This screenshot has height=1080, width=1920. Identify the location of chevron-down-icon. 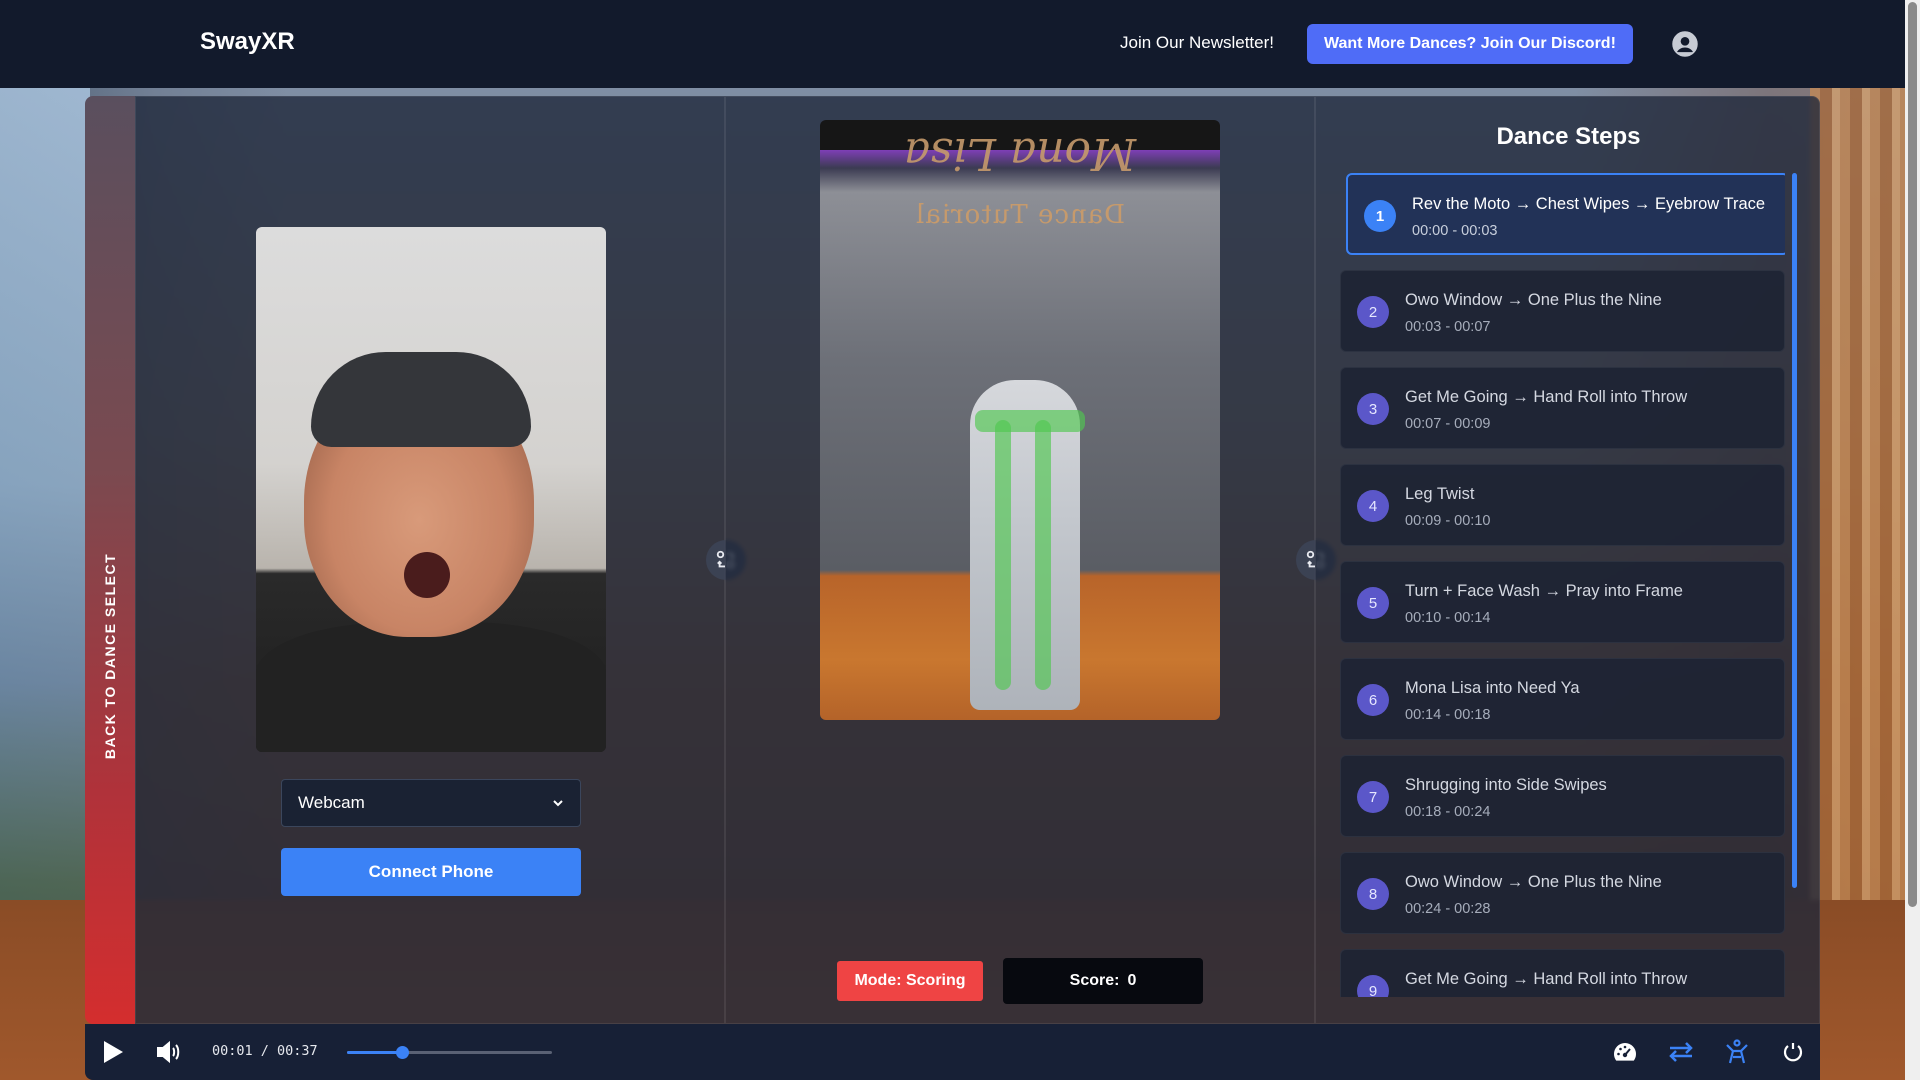
(558, 803).